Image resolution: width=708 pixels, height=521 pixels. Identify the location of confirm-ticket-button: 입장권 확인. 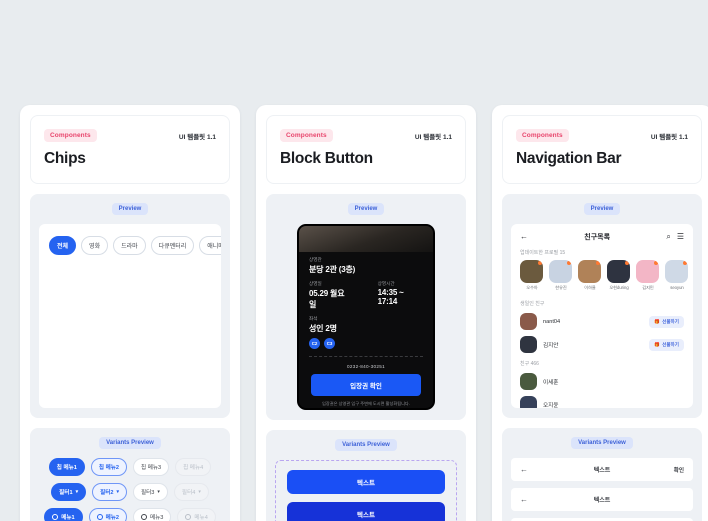
(366, 385).